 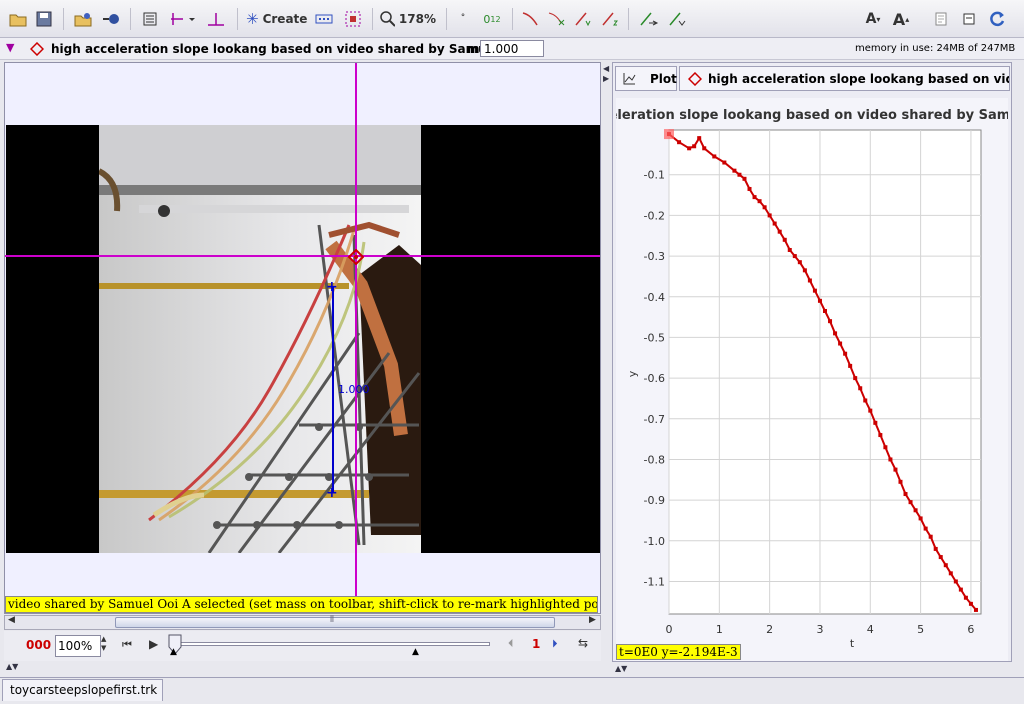 What do you see at coordinates (277, 19) in the screenshot?
I see `create-track-button: ✳ Create` at bounding box center [277, 19].